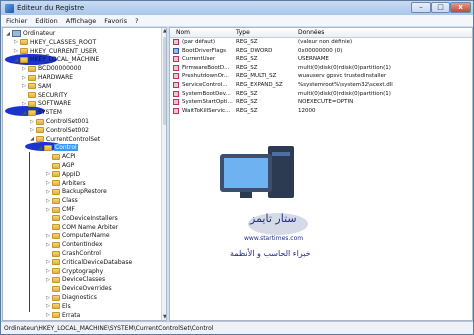  Describe the element at coordinates (73, 253) in the screenshot. I see `tree-node: CrashControl` at that location.